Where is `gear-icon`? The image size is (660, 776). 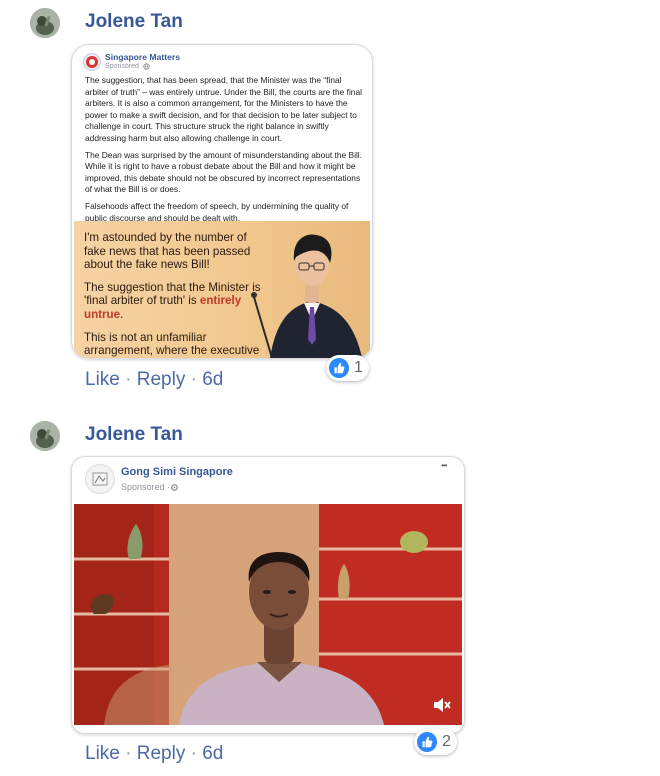 gear-icon is located at coordinates (174, 487).